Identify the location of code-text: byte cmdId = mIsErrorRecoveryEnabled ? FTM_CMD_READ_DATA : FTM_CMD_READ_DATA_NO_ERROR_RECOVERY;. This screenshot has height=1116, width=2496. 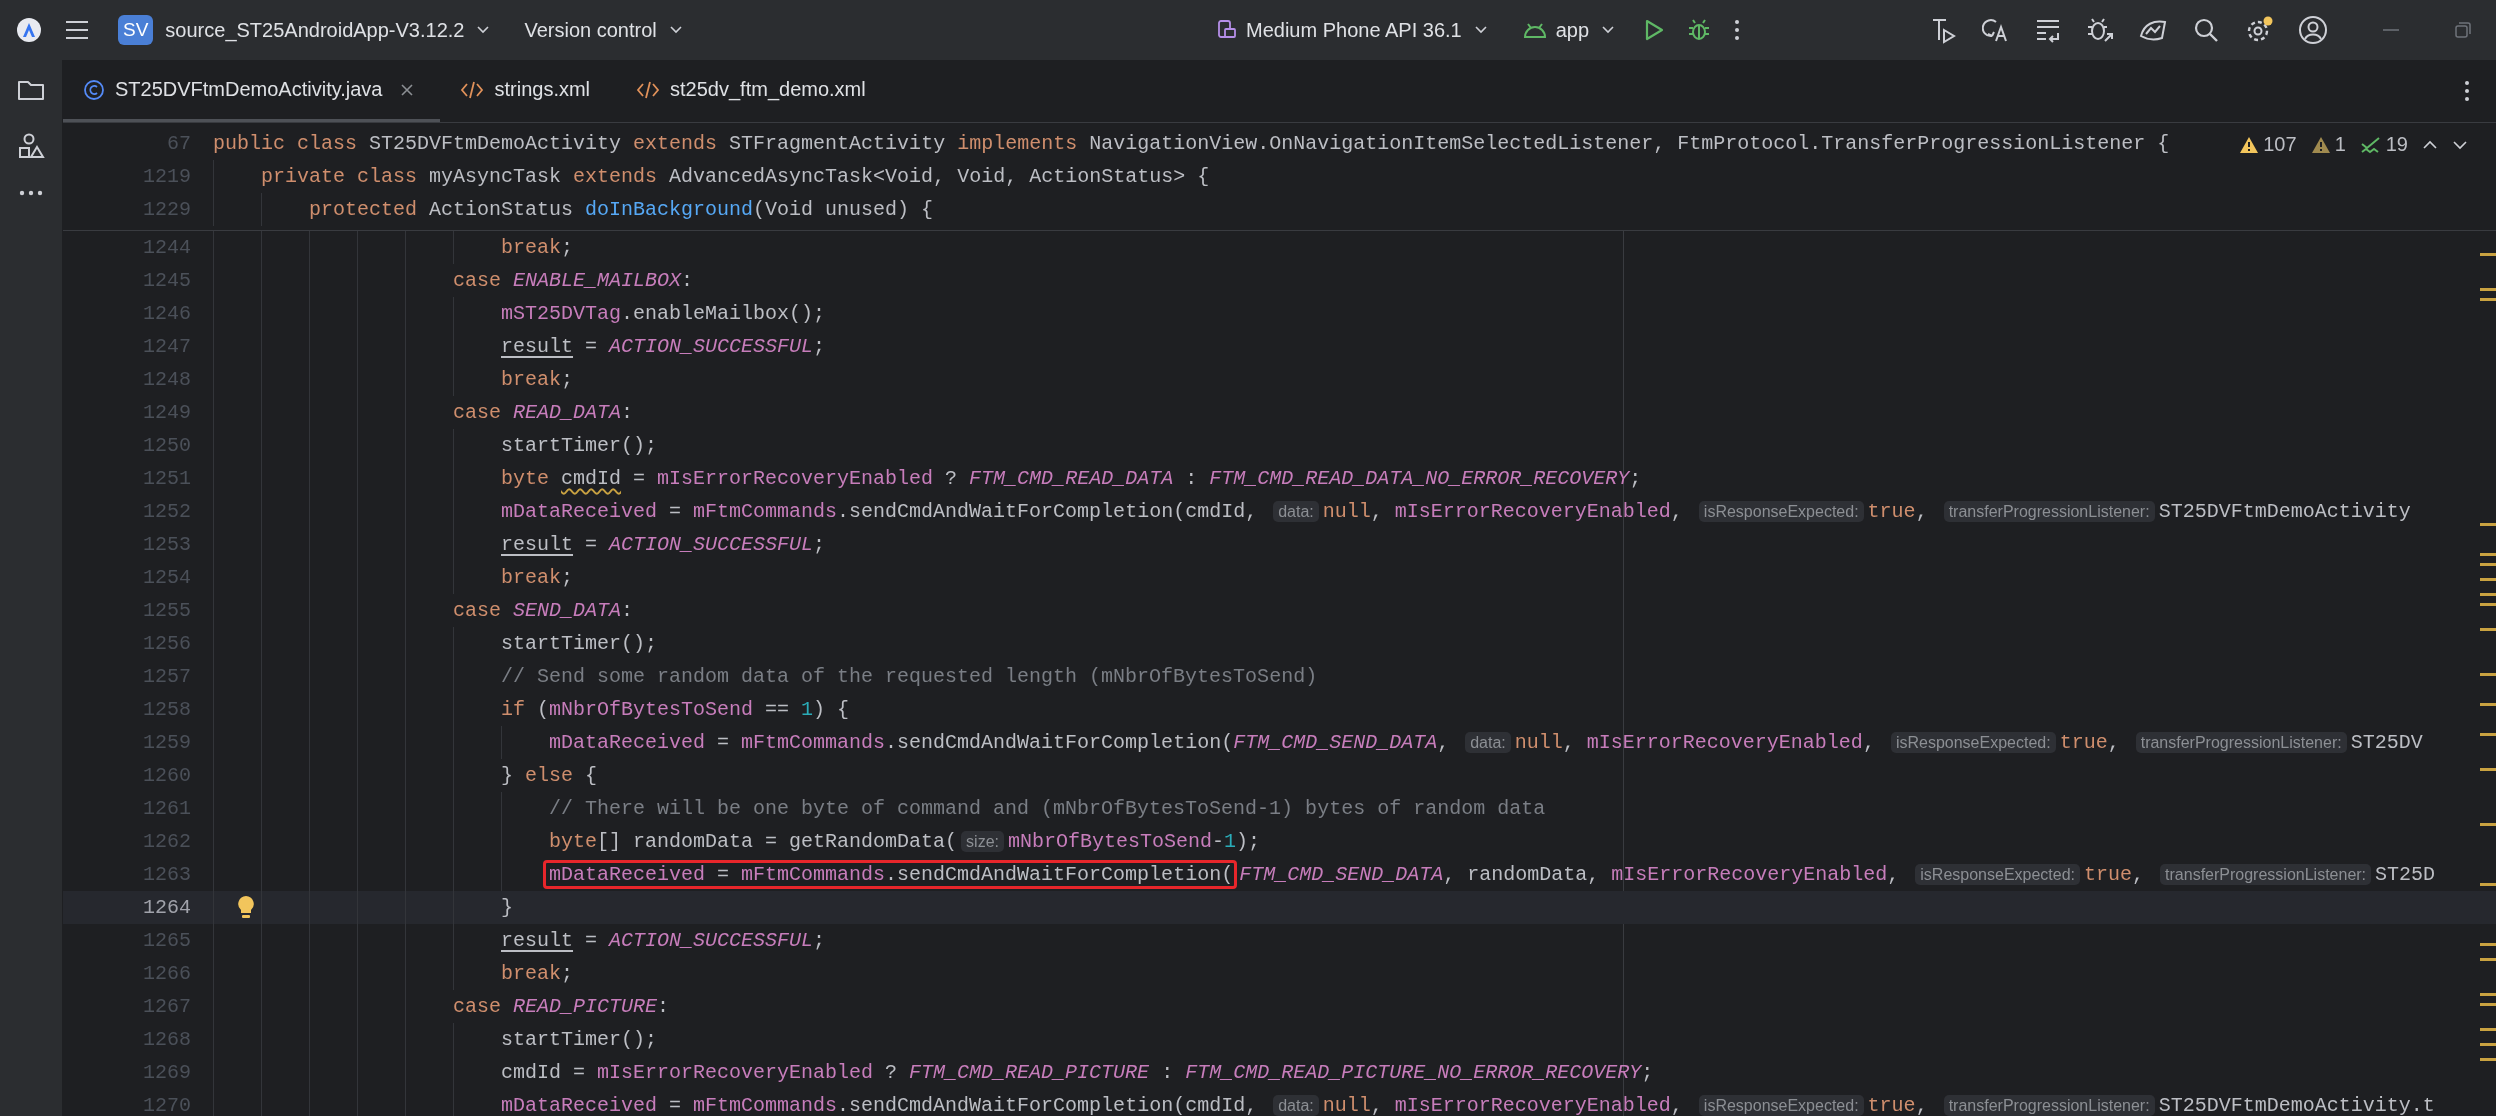
(1071, 478).